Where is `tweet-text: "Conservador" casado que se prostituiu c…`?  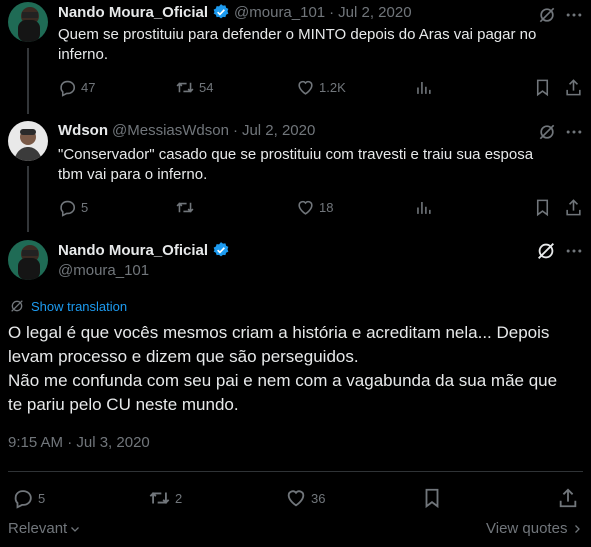
tweet-text: "Conservador" casado que se prostituiu c… is located at coordinates (296, 164).